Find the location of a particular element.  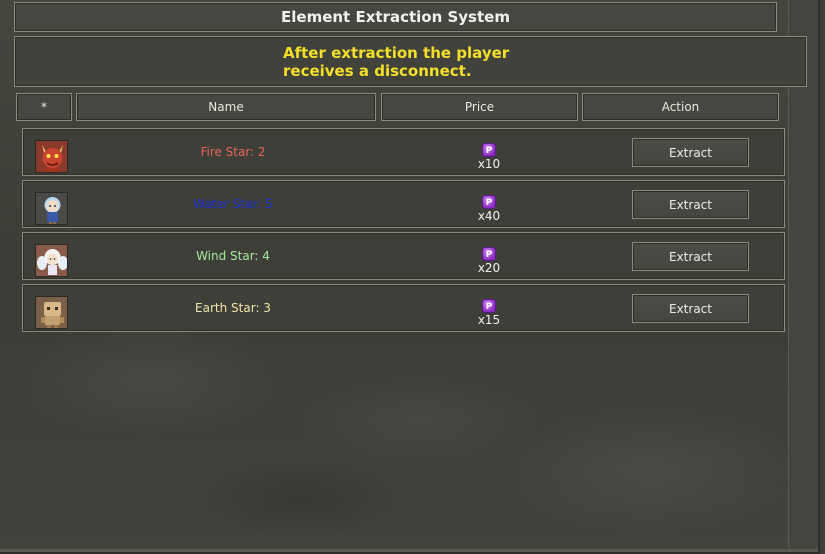

column-header-star: * is located at coordinates (44, 107).